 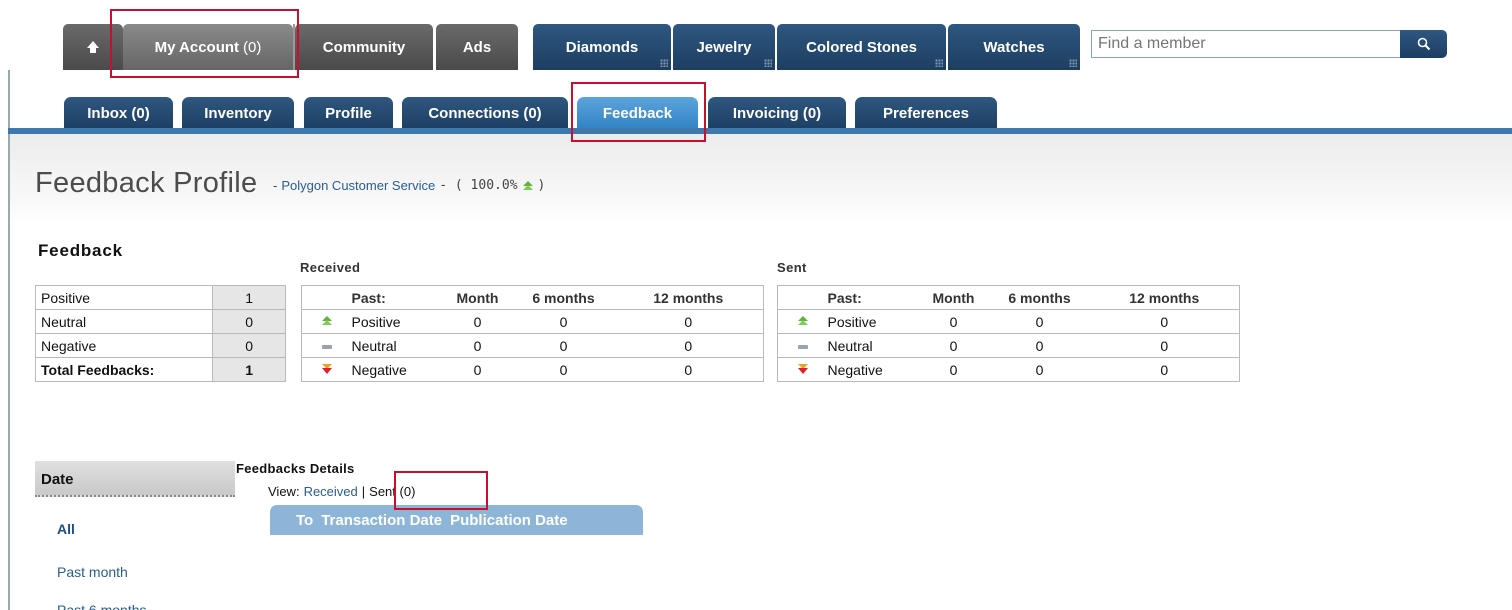 I want to click on jewelry-tab: Jewelry, so click(x=724, y=47).